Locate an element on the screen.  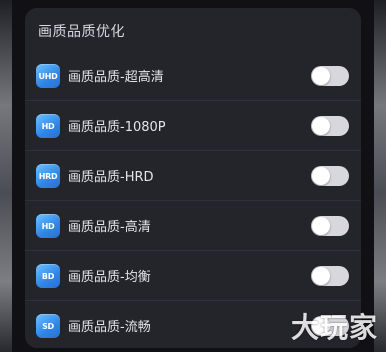
quality-option-label: 画质品质-流畅 is located at coordinates (109, 327).